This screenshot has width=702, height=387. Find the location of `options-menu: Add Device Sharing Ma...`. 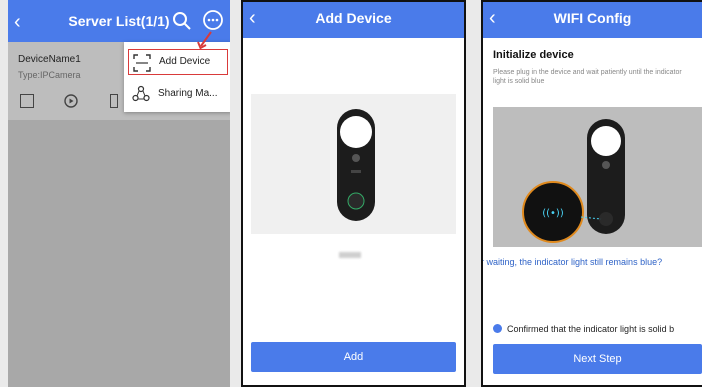

options-menu: Add Device Sharing Ma... is located at coordinates (177, 77).